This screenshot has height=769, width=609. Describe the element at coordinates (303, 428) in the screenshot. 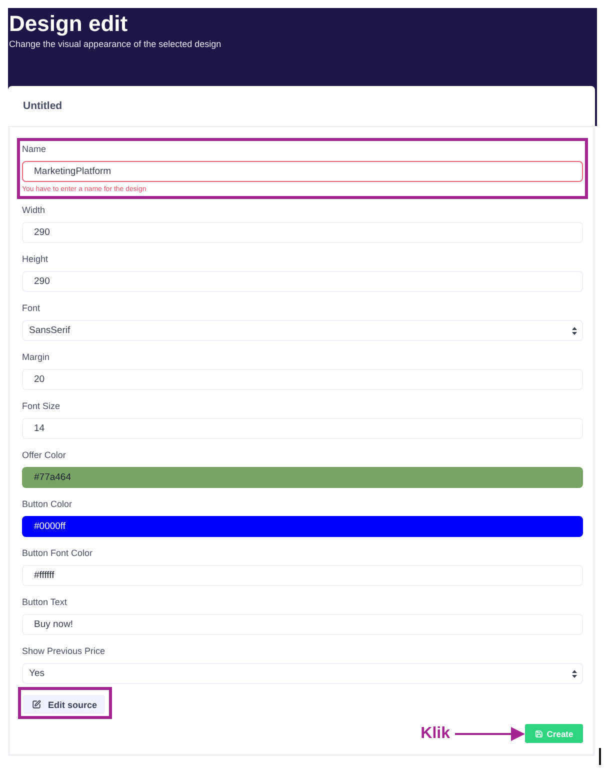

I see `input-field: 14` at that location.